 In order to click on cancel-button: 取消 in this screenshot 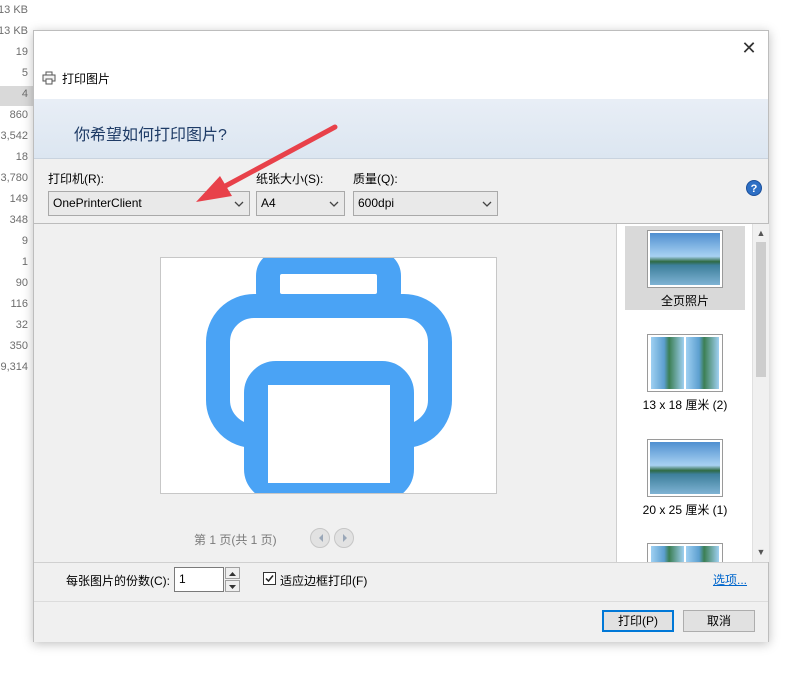, I will do `click(719, 621)`.